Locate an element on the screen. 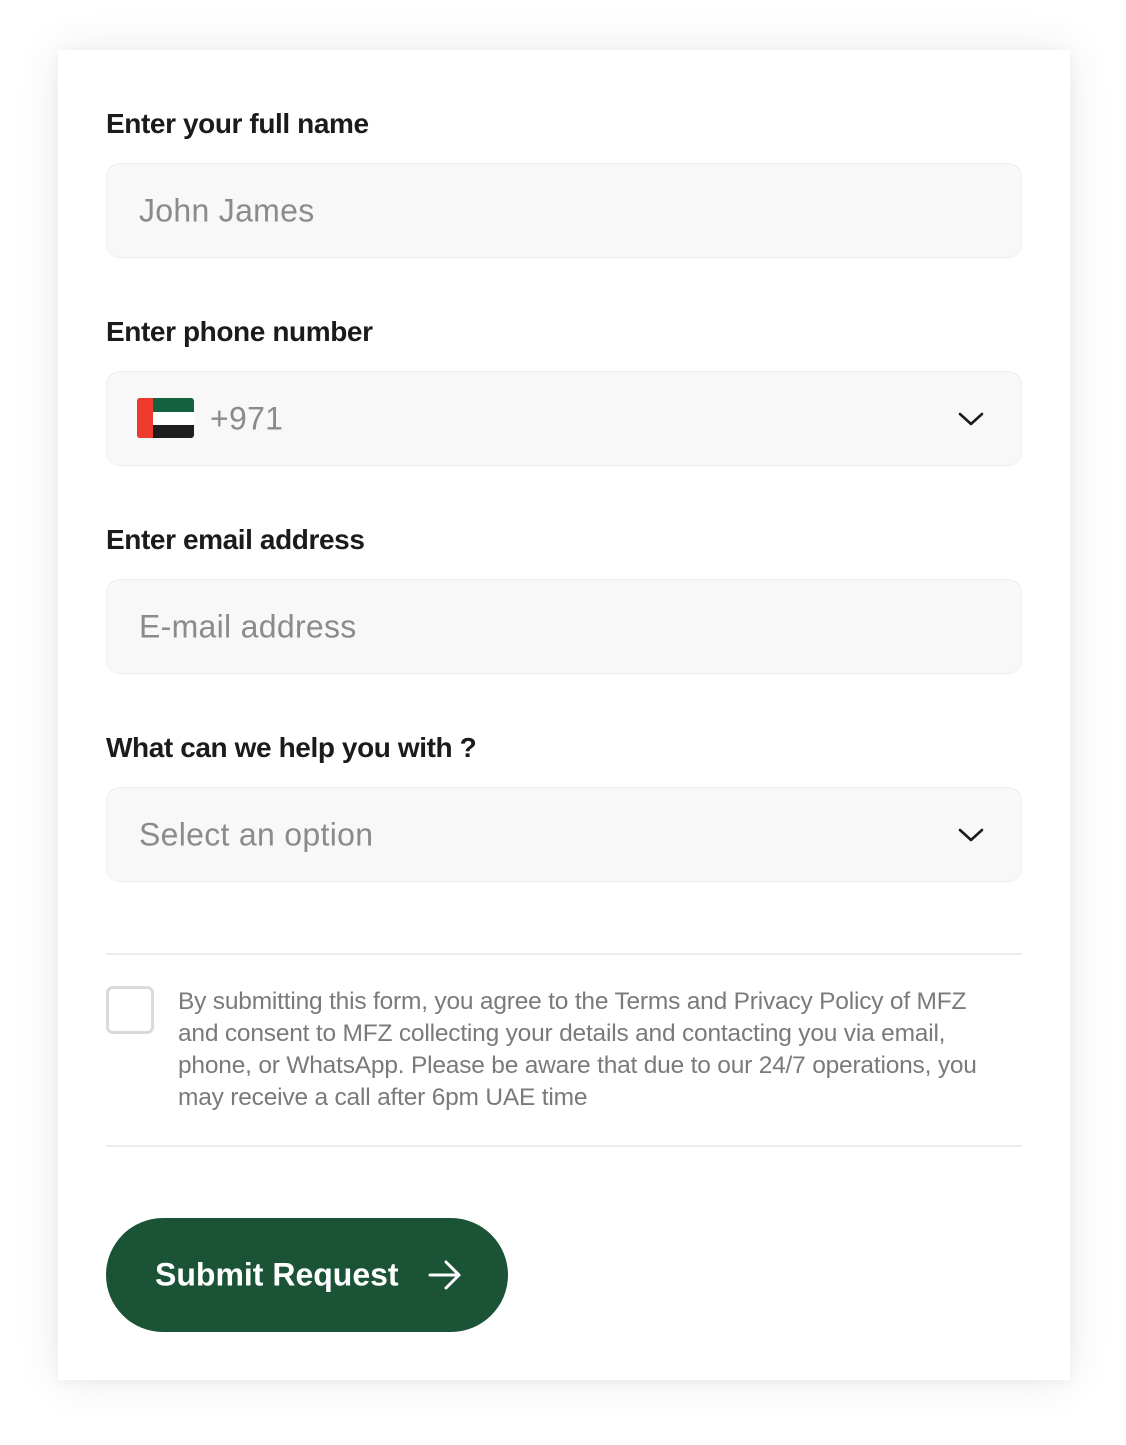 The image size is (1126, 1445). submit-request-button: Submit Request is located at coordinates (307, 1275).